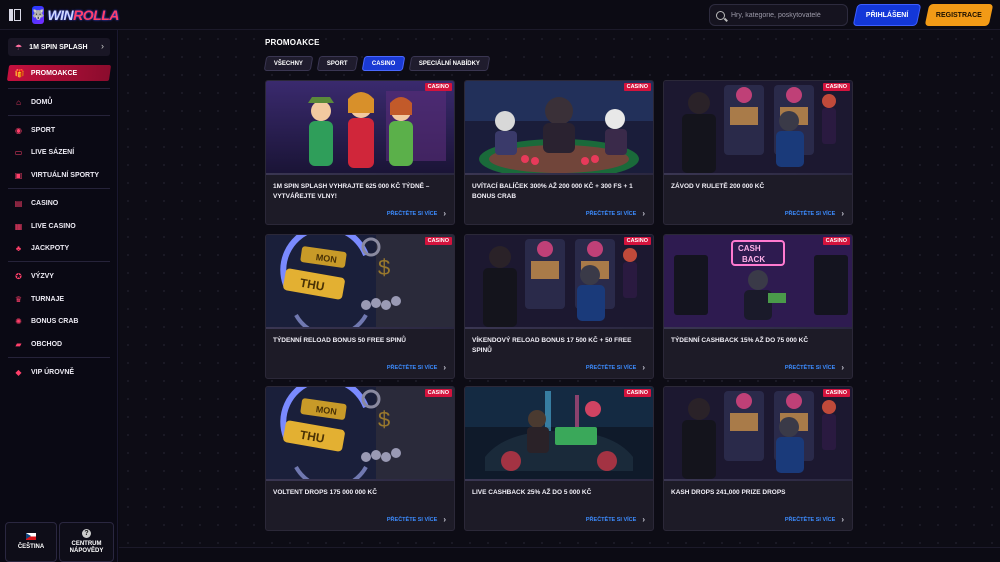  I want to click on sidebar-item-live-betting: ▭ LIVE SÁZENÍ, so click(44, 152).